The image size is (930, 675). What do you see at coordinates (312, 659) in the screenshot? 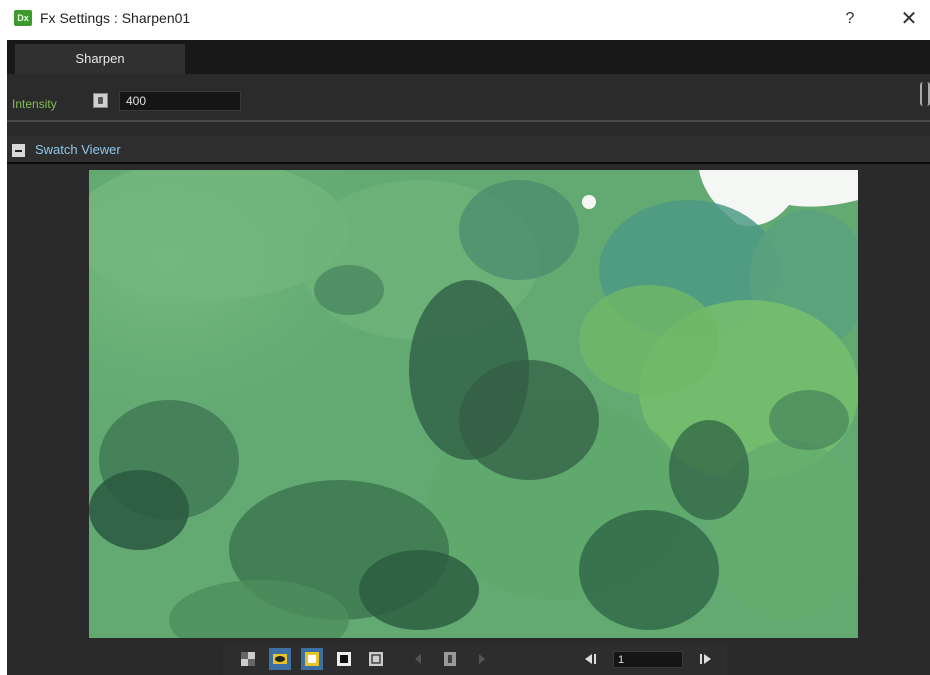
I see `white-bg-icon` at bounding box center [312, 659].